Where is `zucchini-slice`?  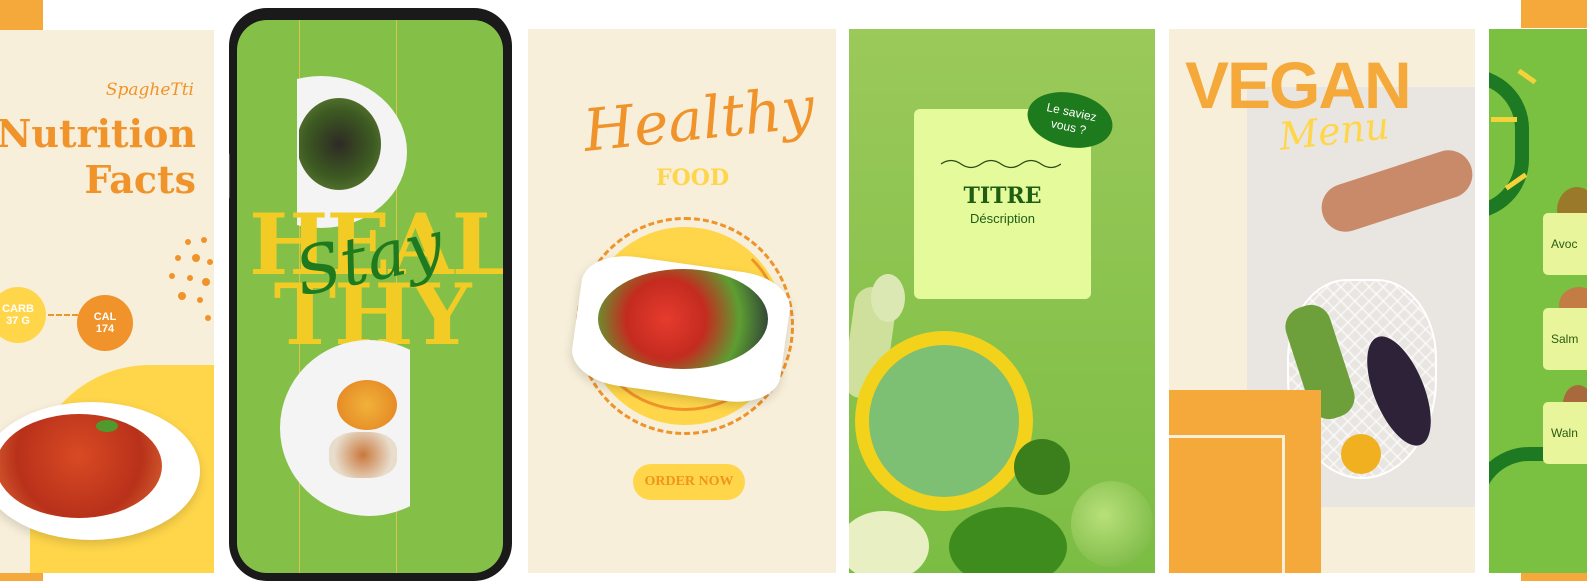
zucchini-slice is located at coordinates (888, 298).